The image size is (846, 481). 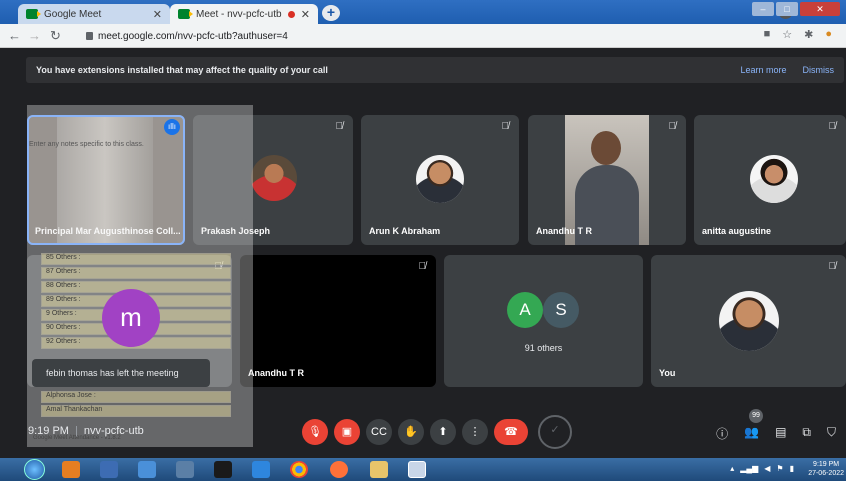 I want to click on list-item: 87 Others :, so click(x=136, y=273).